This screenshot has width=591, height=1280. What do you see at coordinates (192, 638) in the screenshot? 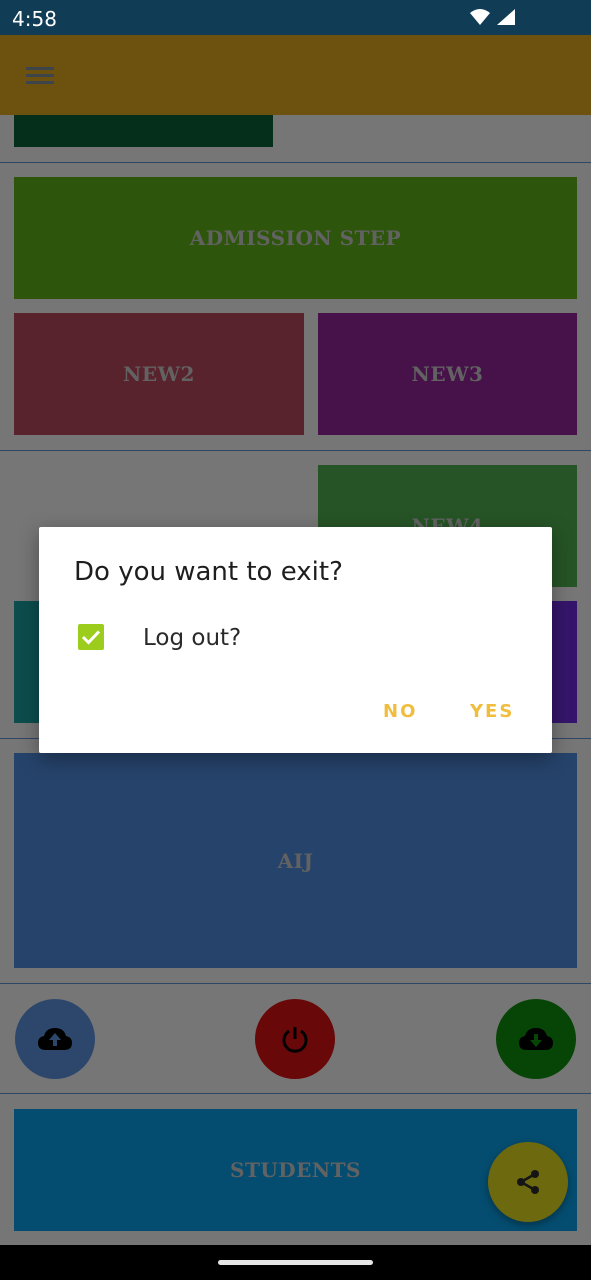
I see `logout-checkbox-label: Log out?` at bounding box center [192, 638].